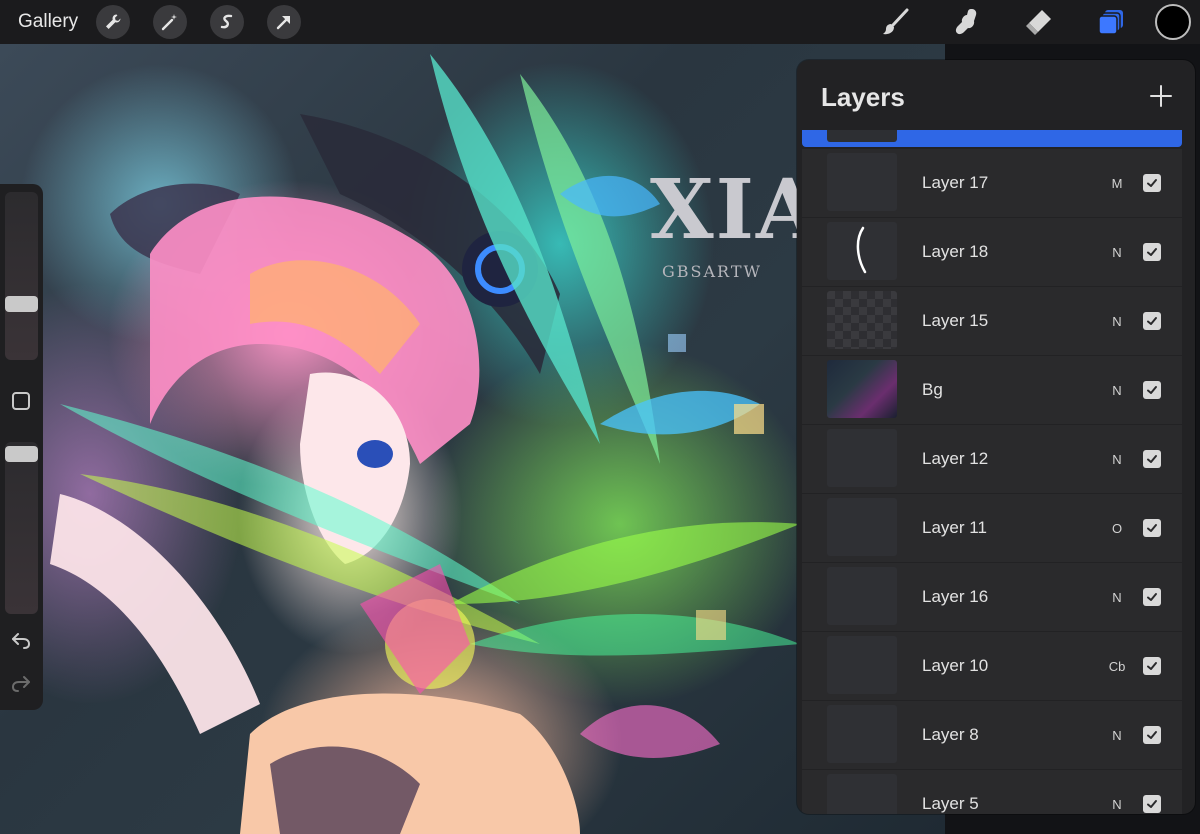 Image resolution: width=1200 pixels, height=834 pixels. I want to click on actions-wrench-button, so click(113, 22).